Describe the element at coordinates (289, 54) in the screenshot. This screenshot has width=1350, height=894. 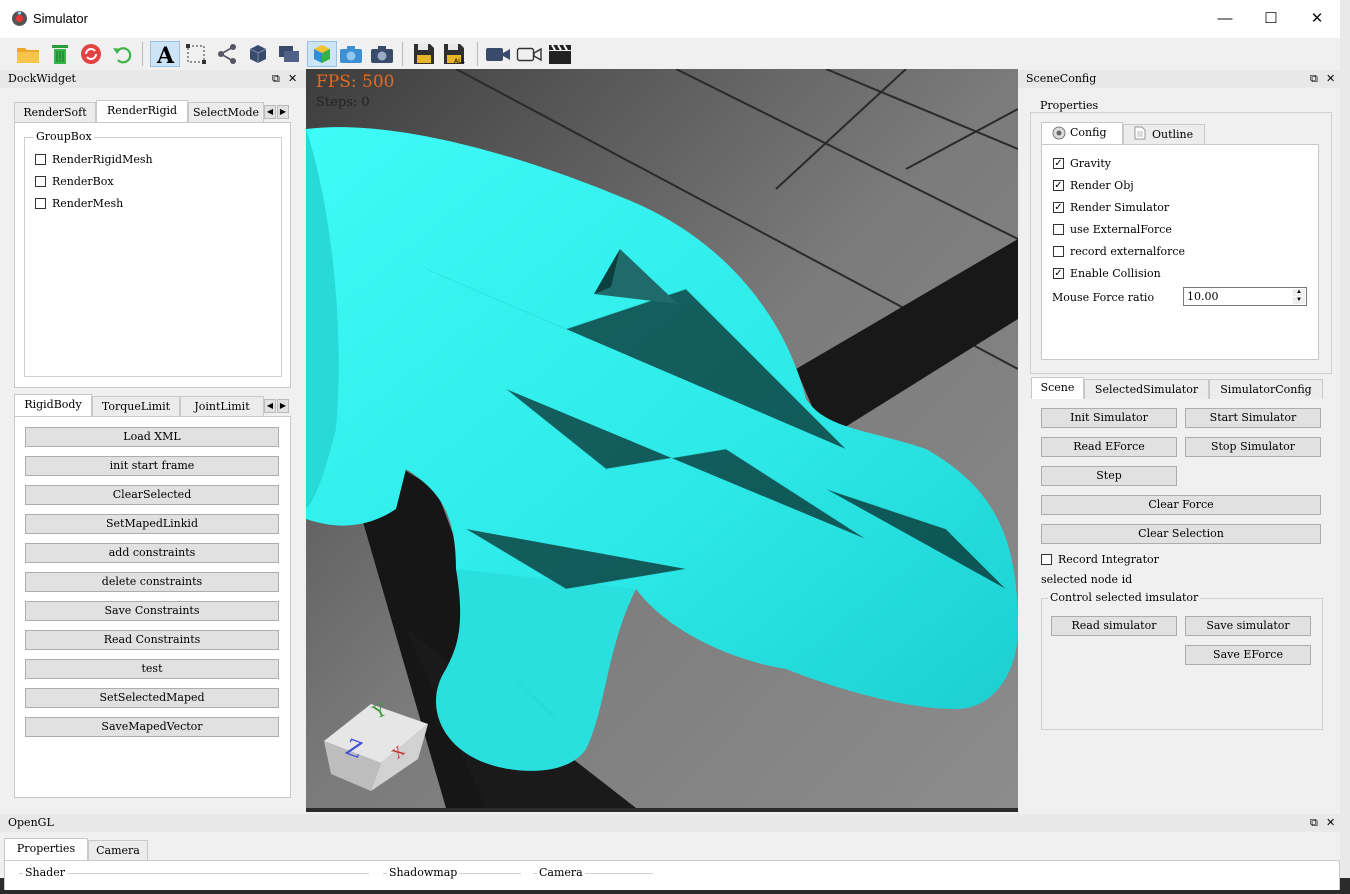
I see `layers-icon` at that location.